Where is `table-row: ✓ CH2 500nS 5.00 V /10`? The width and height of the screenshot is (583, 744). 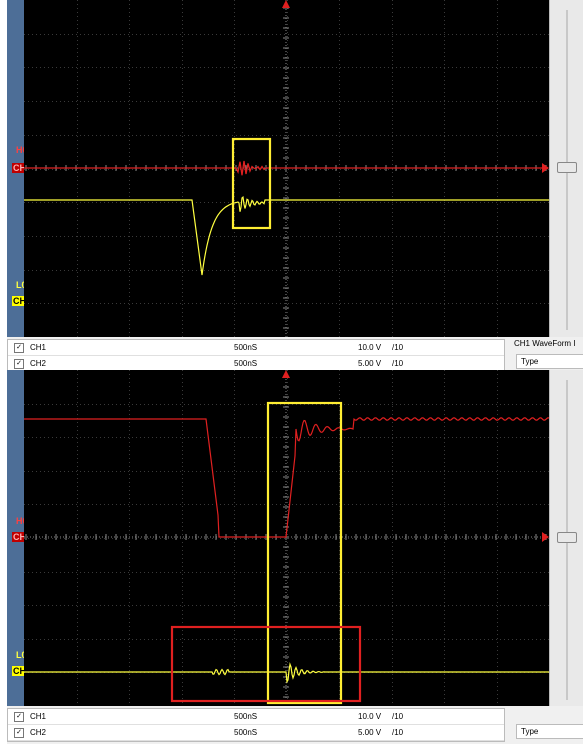 table-row: ✓ CH2 500nS 5.00 V /10 is located at coordinates (256, 733).